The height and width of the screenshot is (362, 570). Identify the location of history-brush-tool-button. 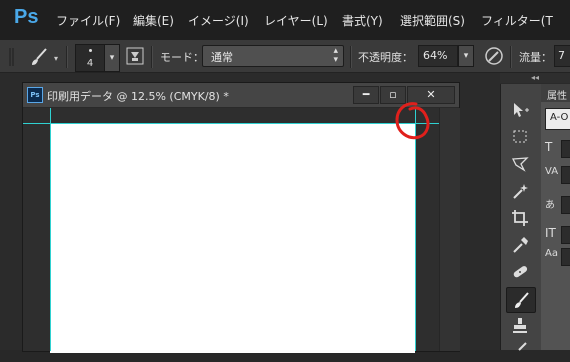
(520, 350).